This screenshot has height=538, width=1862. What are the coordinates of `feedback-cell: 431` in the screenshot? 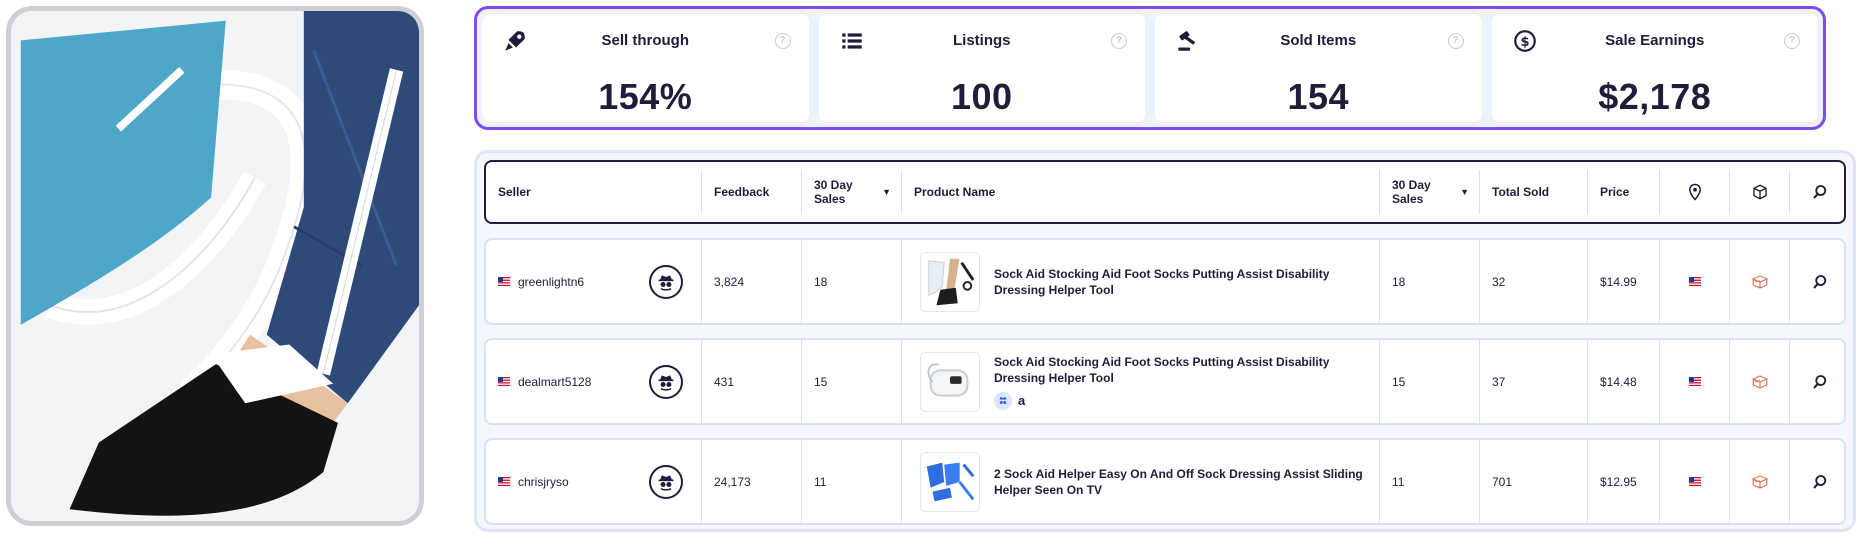 It's located at (752, 381).